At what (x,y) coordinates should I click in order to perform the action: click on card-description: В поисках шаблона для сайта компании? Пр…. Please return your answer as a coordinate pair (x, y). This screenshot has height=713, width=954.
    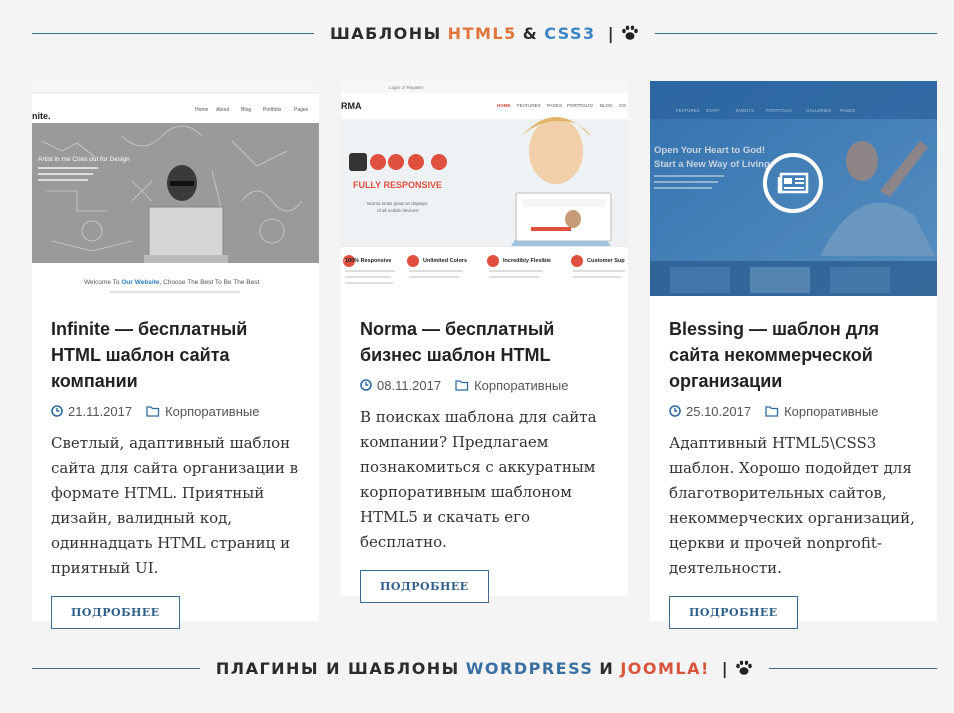
    Looking at the image, I should click on (478, 479).